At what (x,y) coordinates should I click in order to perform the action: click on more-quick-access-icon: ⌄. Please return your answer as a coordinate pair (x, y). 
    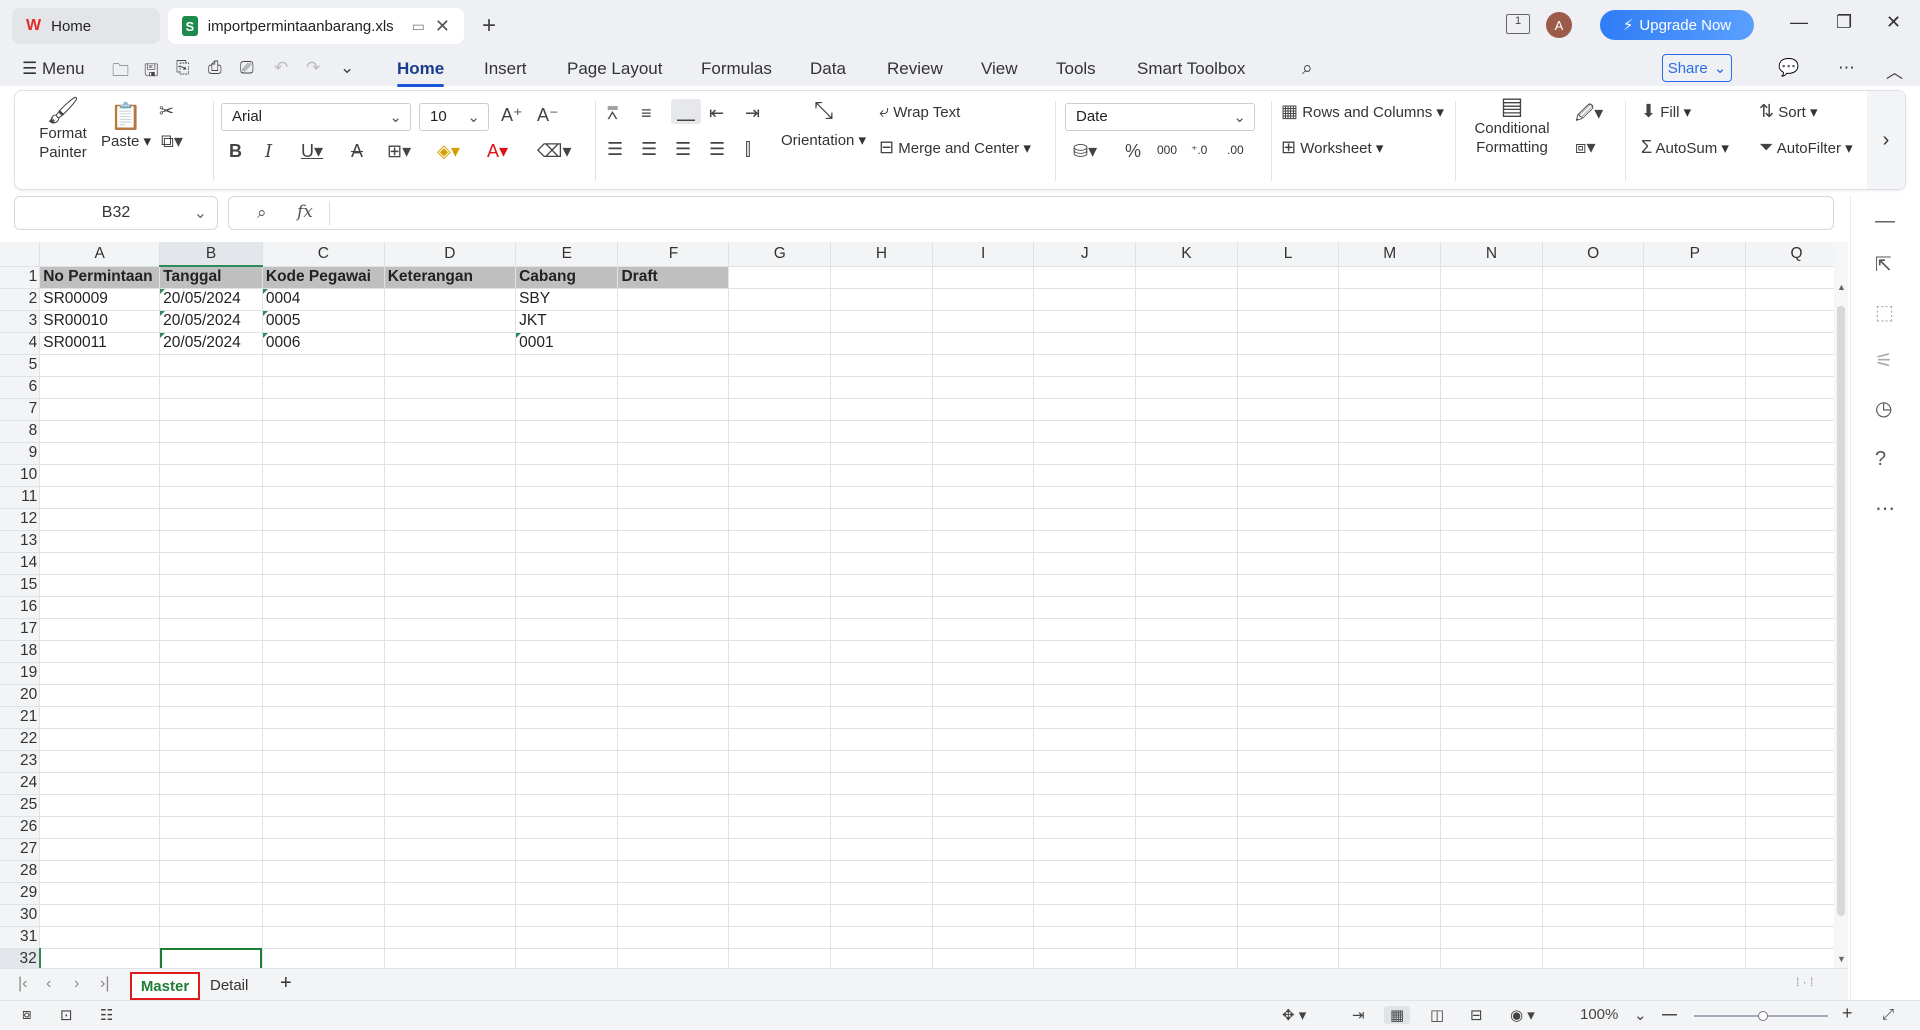
    Looking at the image, I should click on (347, 68).